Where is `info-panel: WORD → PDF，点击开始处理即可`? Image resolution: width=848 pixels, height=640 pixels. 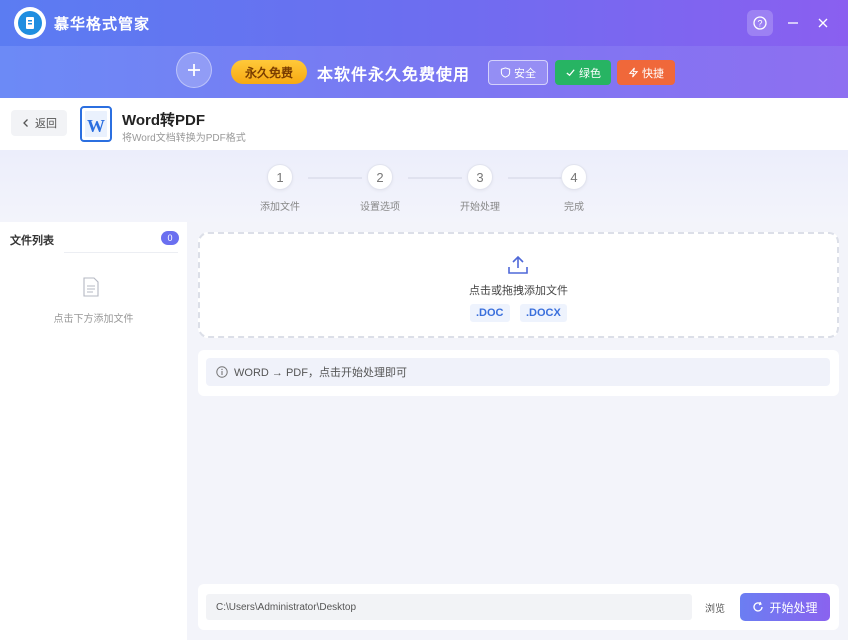
info-panel: WORD → PDF，点击开始处理即可 is located at coordinates (518, 373).